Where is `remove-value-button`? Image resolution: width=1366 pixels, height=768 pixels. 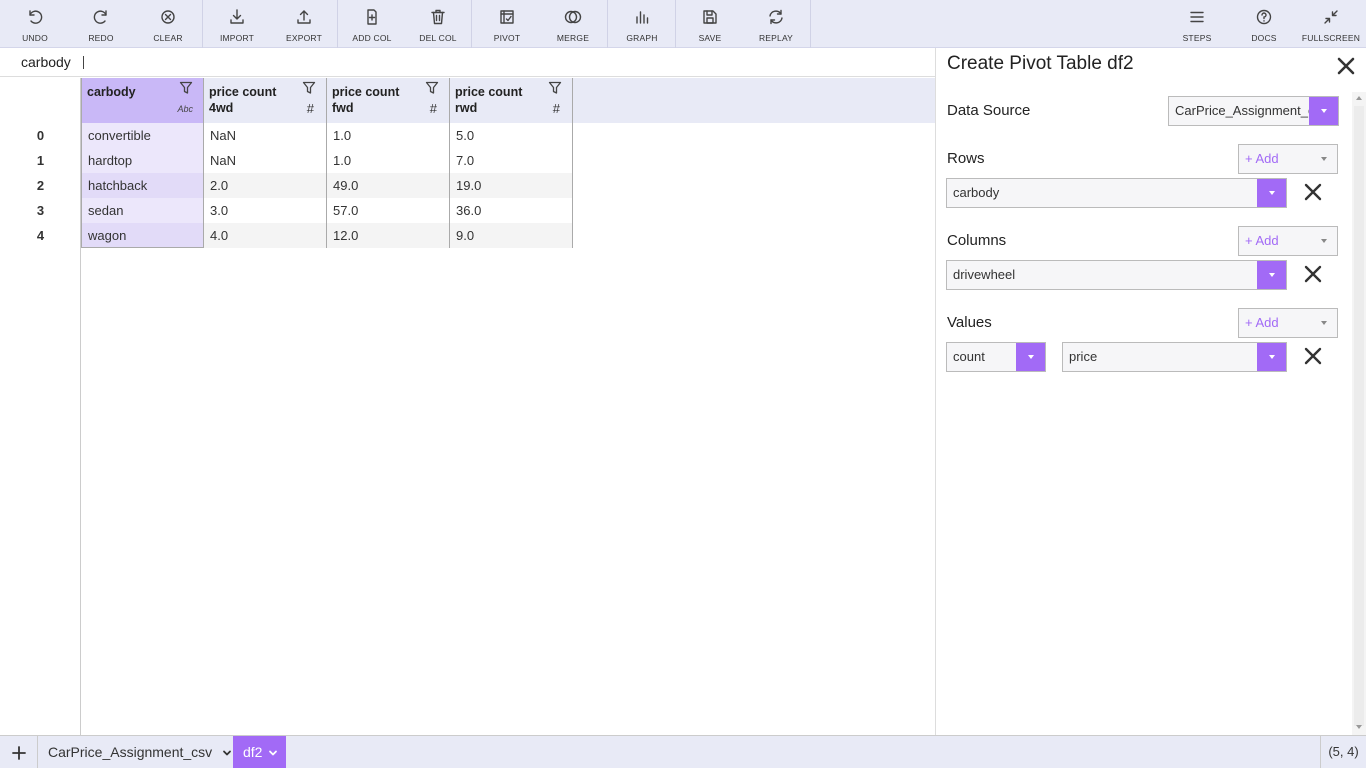 remove-value-button is located at coordinates (1313, 356).